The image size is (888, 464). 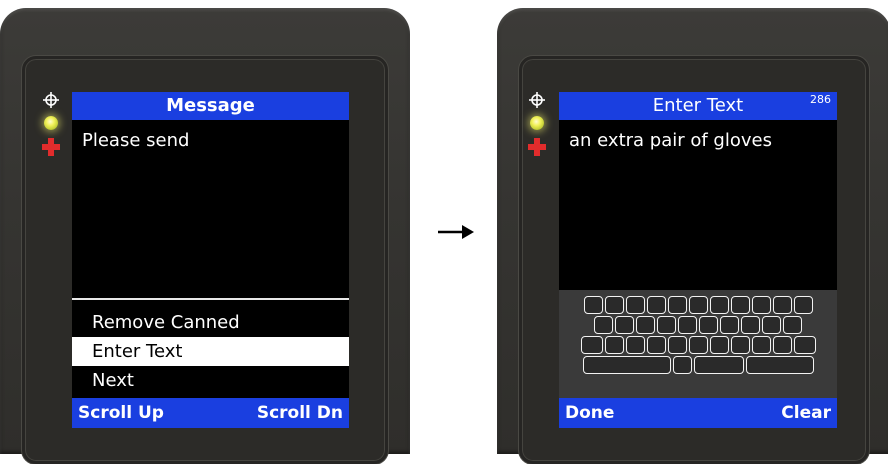 I want to click on scroll-down-softkey: Scroll Dn, so click(x=300, y=413).